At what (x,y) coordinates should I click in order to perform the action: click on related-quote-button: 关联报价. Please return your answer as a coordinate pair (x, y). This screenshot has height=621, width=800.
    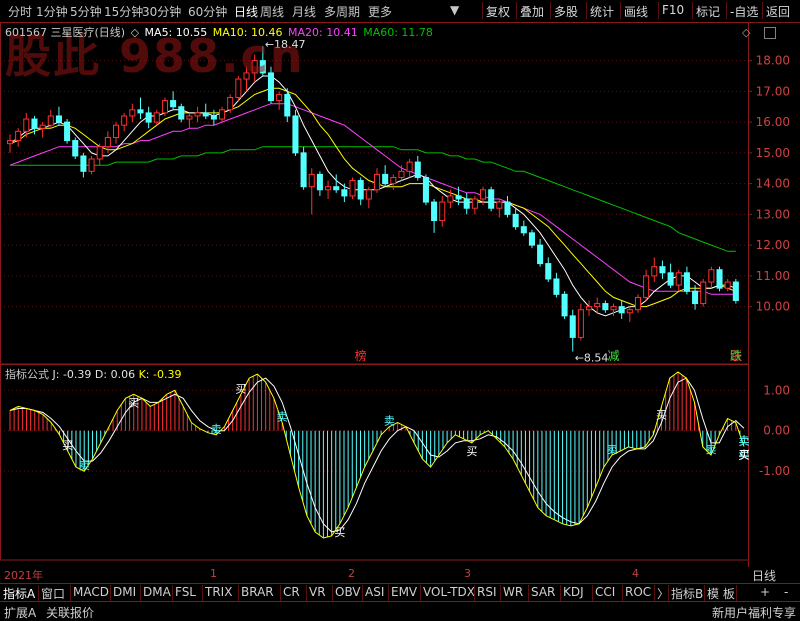
    Looking at the image, I should click on (70, 612).